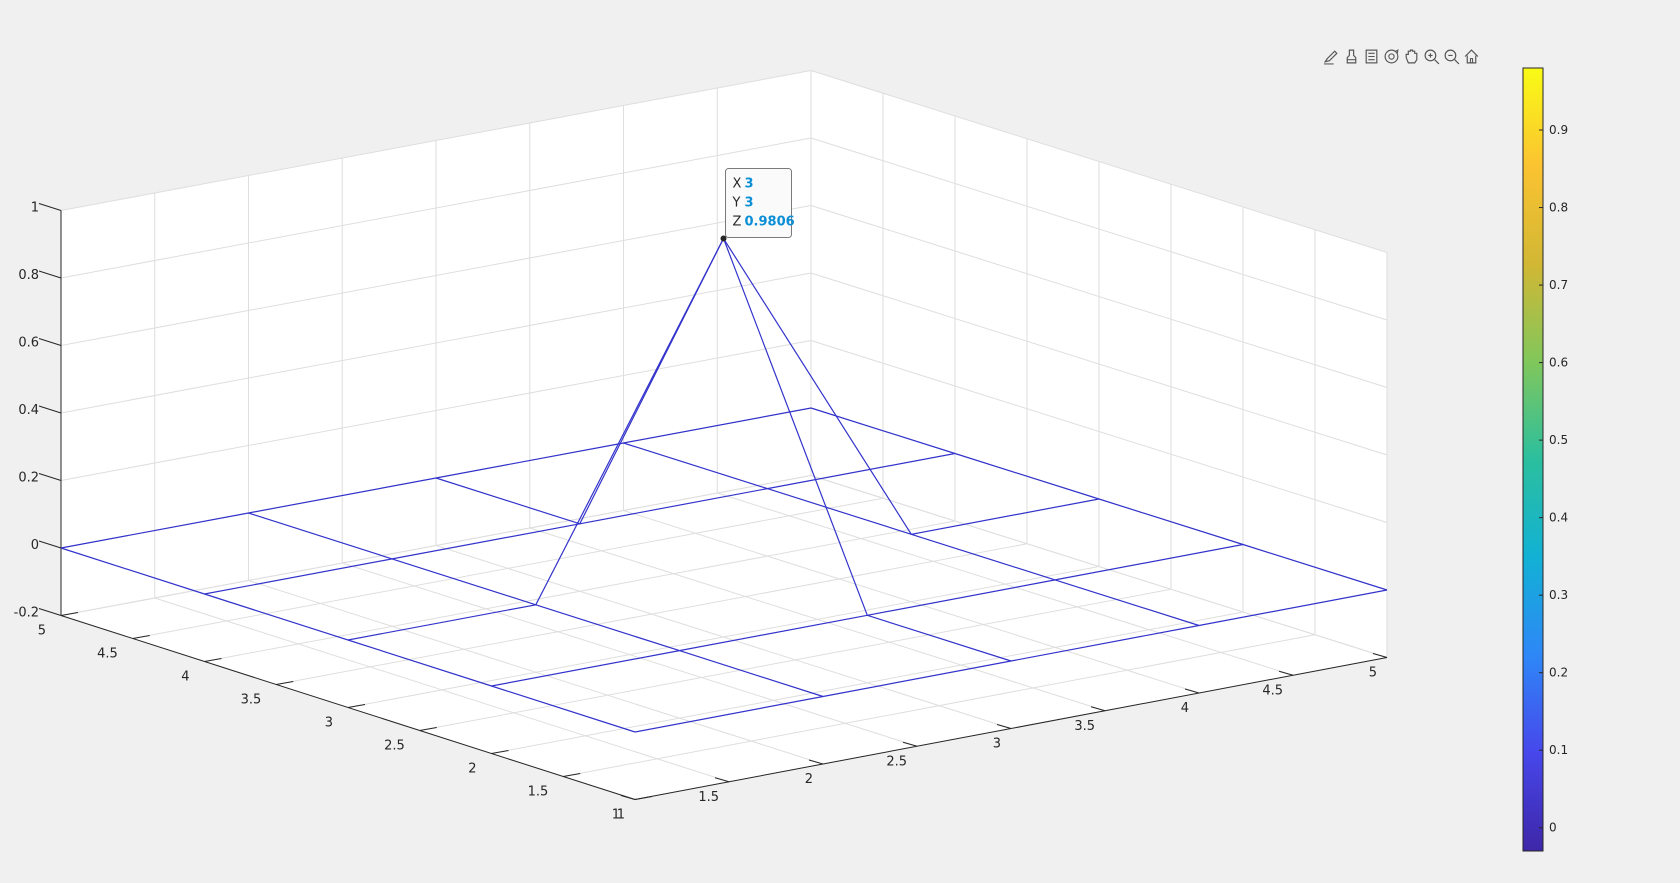 The width and height of the screenshot is (1680, 883). I want to click on y-tick-label: 2, so click(472, 769).